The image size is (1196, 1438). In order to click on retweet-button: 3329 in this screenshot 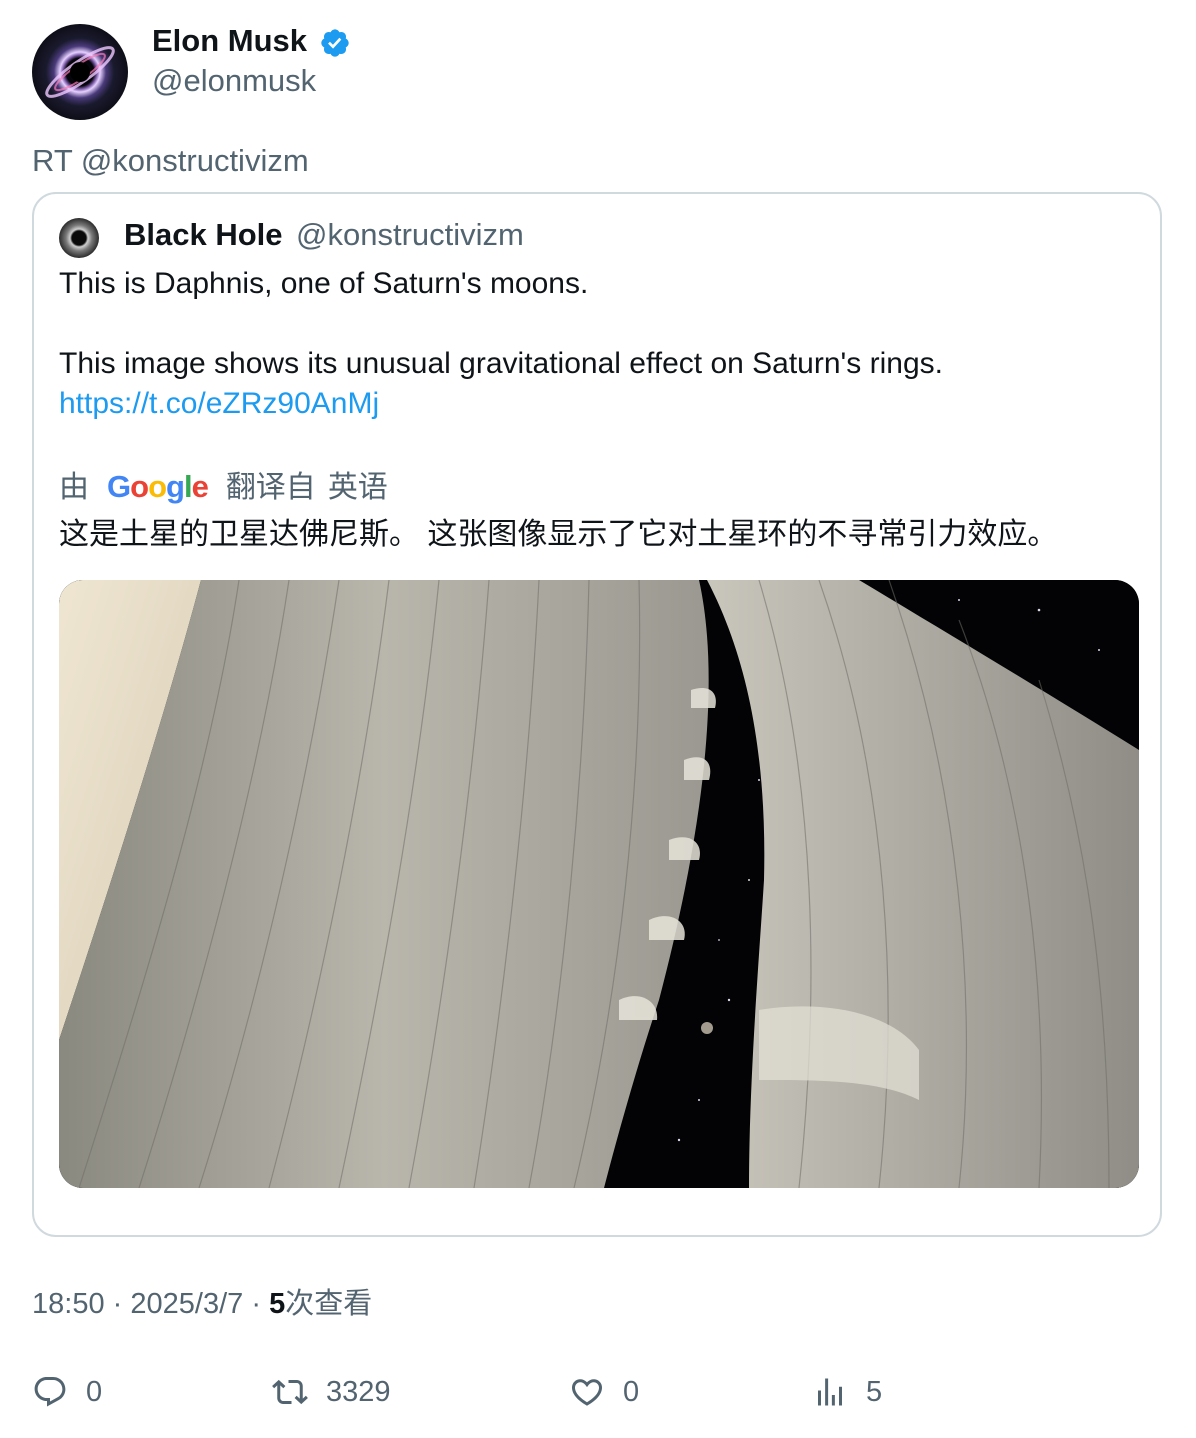, I will do `click(331, 1392)`.